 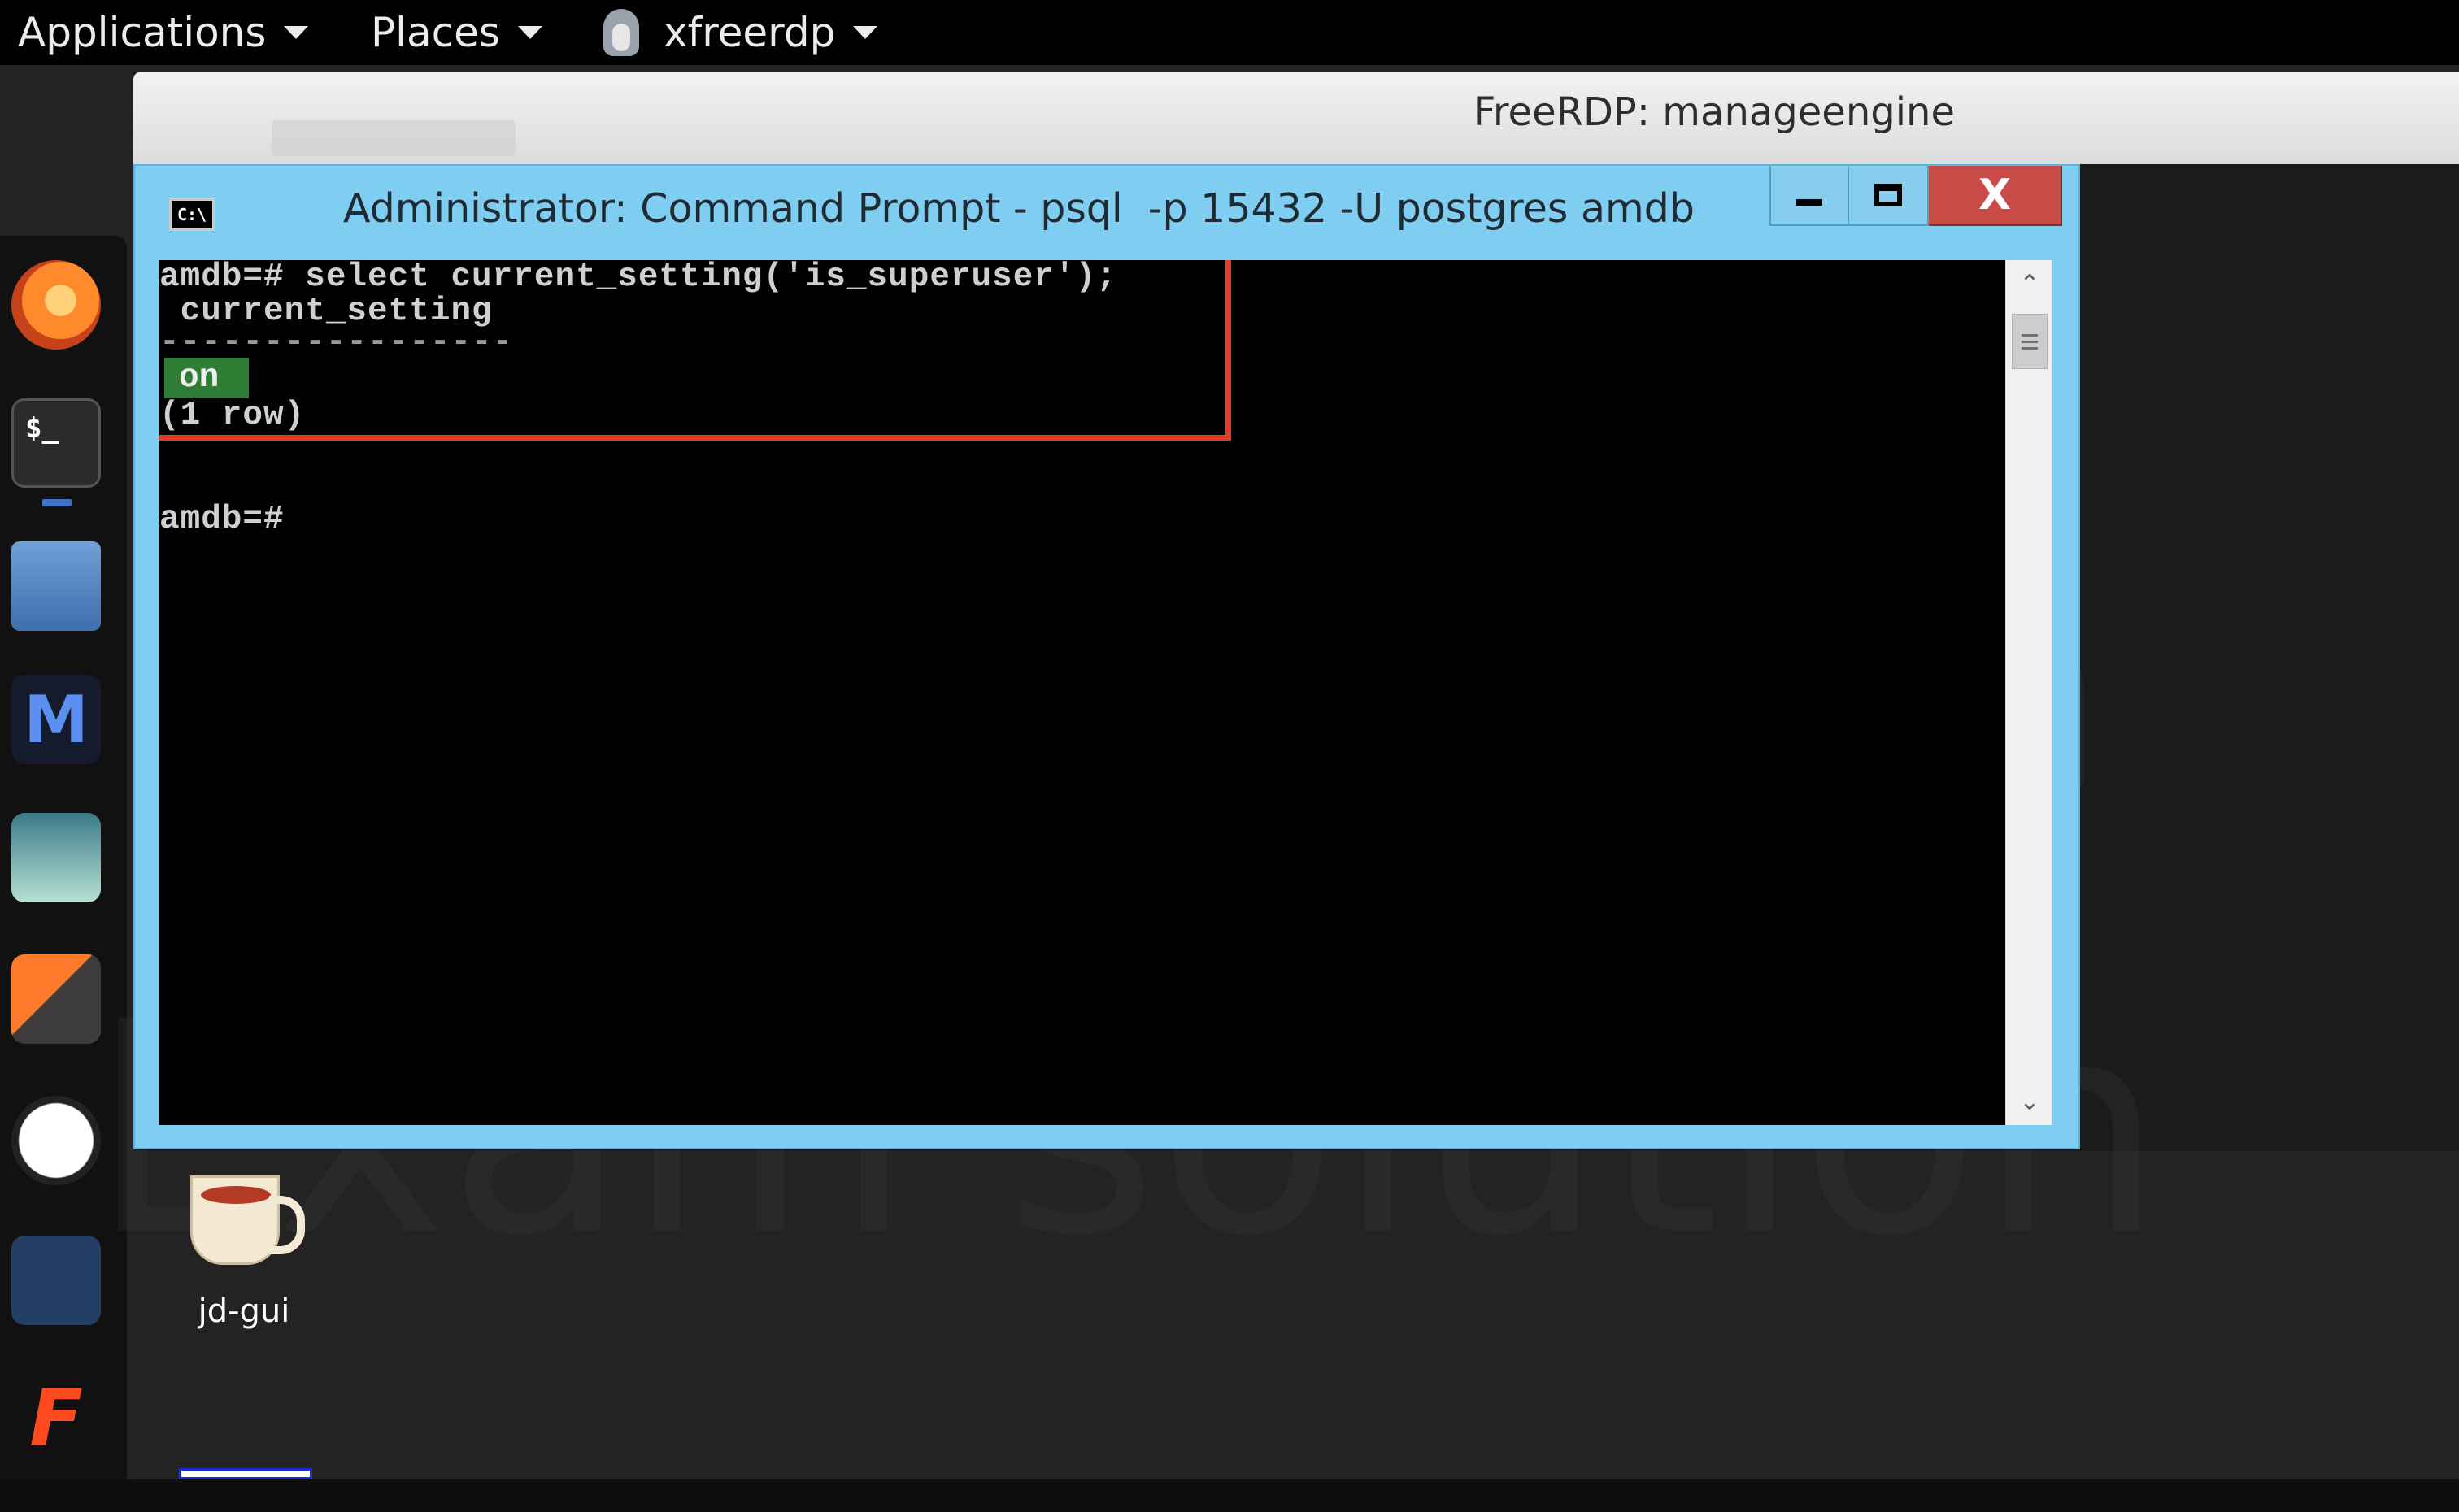 What do you see at coordinates (56, 1140) in the screenshot?
I see `maltego-icon` at bounding box center [56, 1140].